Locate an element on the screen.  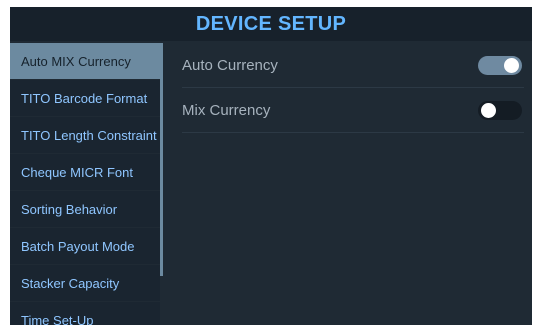
sidebar-item-auto-mix-currency: Auto MIX Currency is located at coordinates (85, 61).